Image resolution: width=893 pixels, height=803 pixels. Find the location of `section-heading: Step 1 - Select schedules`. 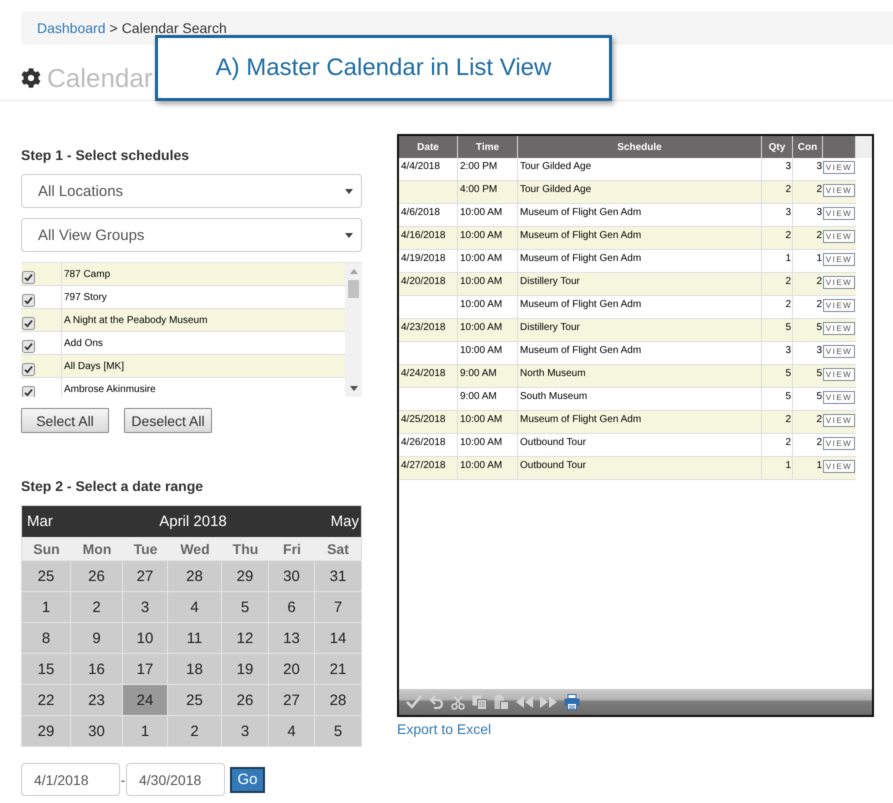

section-heading: Step 1 - Select schedules is located at coordinates (105, 155).